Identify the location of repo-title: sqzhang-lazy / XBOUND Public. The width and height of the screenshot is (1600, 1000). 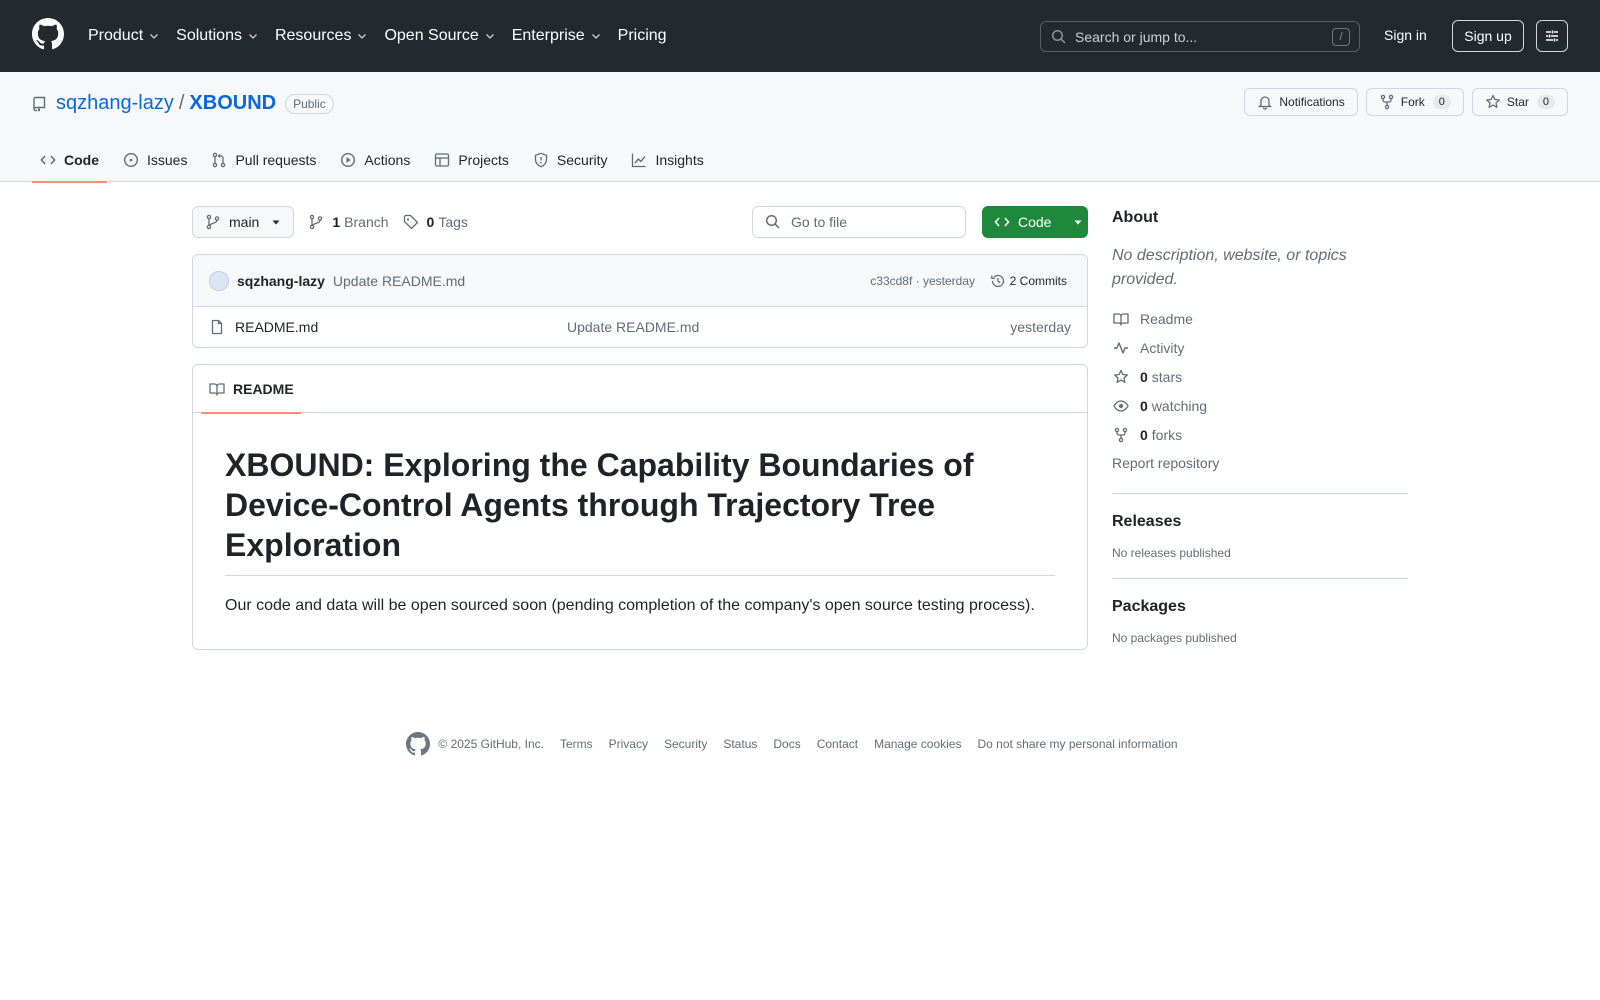
(183, 103).